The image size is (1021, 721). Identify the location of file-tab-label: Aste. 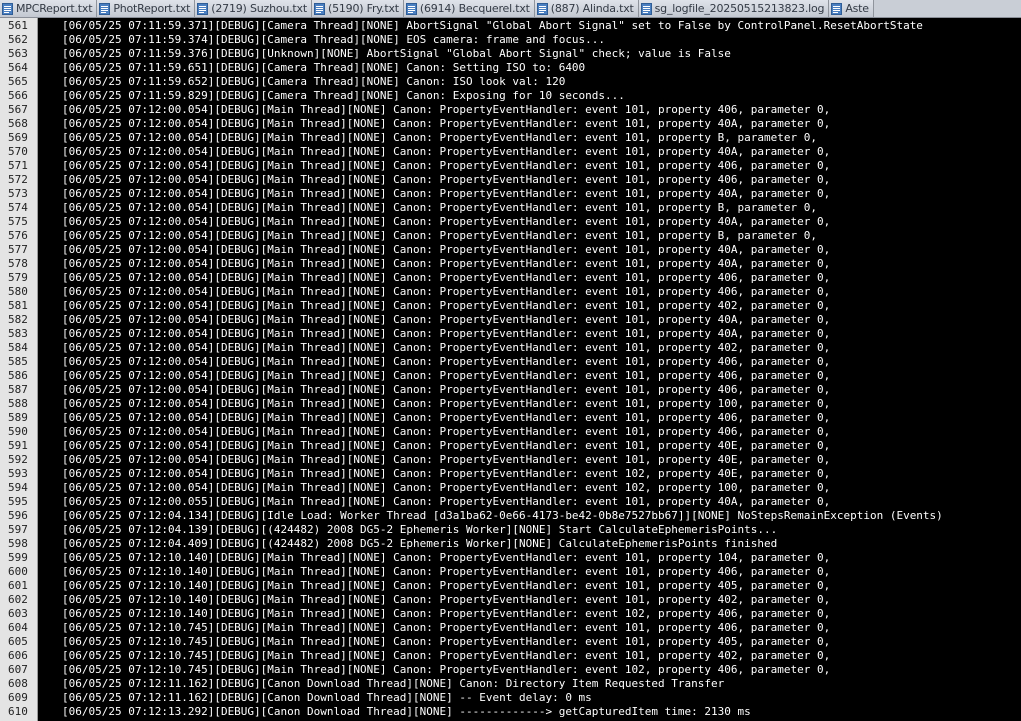
(857, 8).